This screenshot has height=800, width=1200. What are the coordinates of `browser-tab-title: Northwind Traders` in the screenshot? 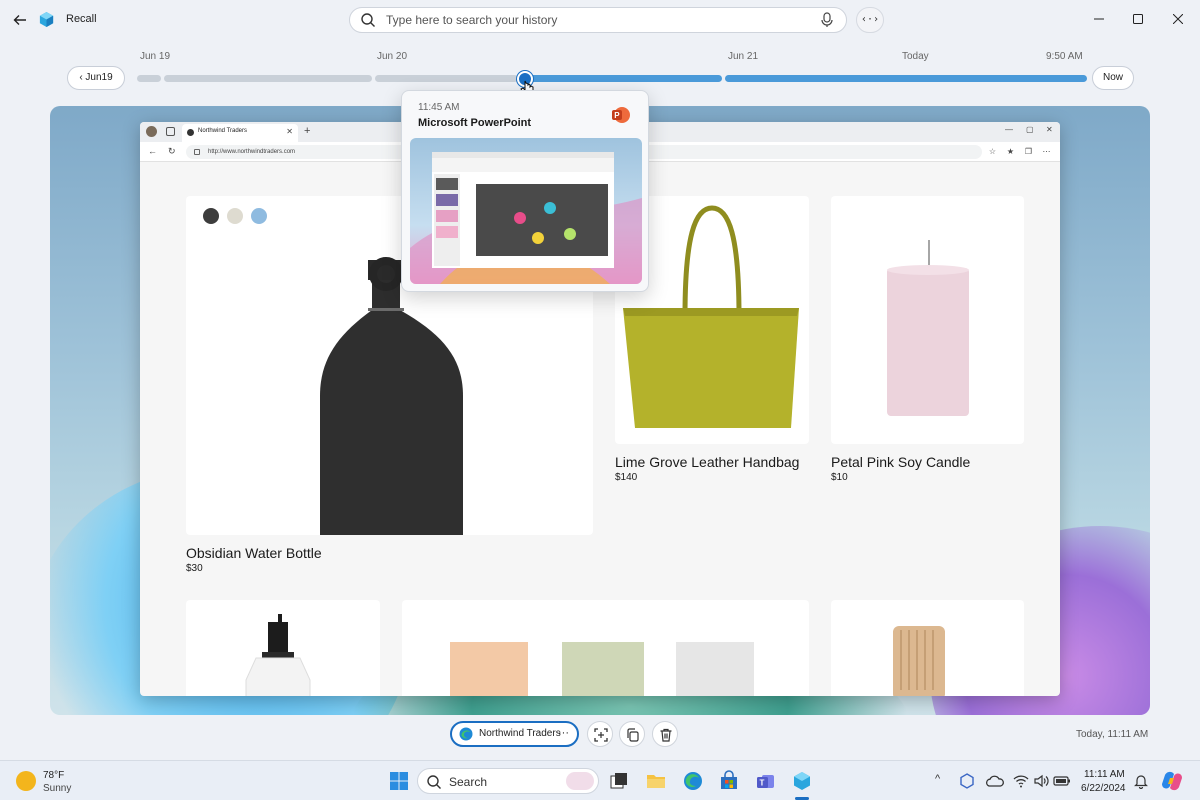 It's located at (223, 131).